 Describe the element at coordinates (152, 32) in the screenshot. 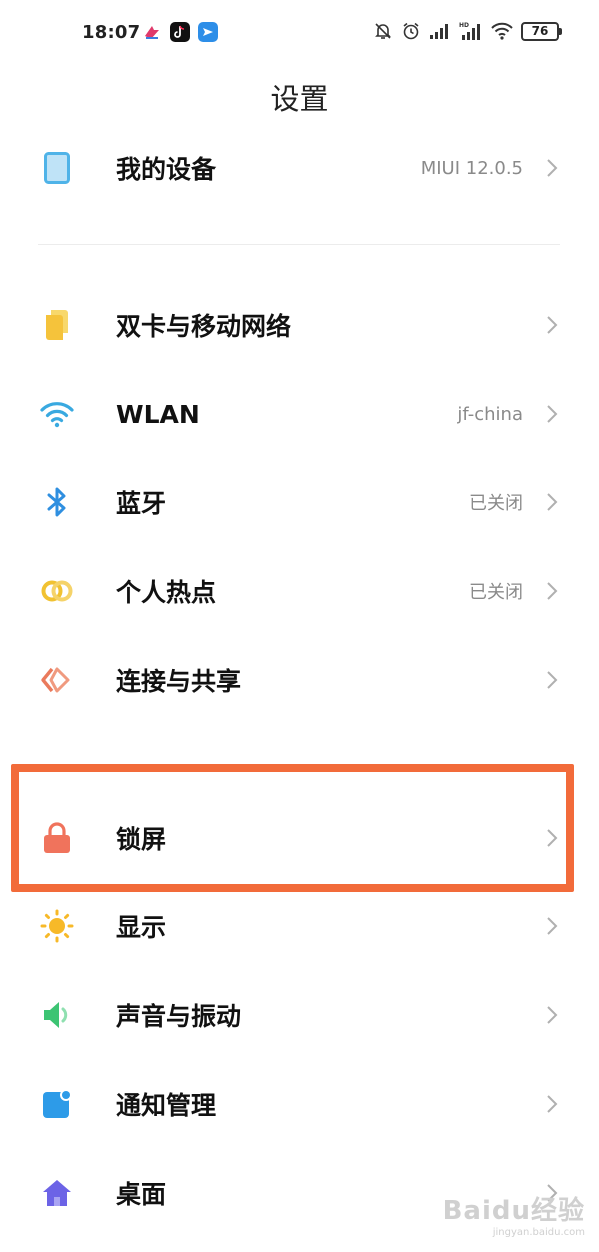

I see `app-notification-icon` at that location.